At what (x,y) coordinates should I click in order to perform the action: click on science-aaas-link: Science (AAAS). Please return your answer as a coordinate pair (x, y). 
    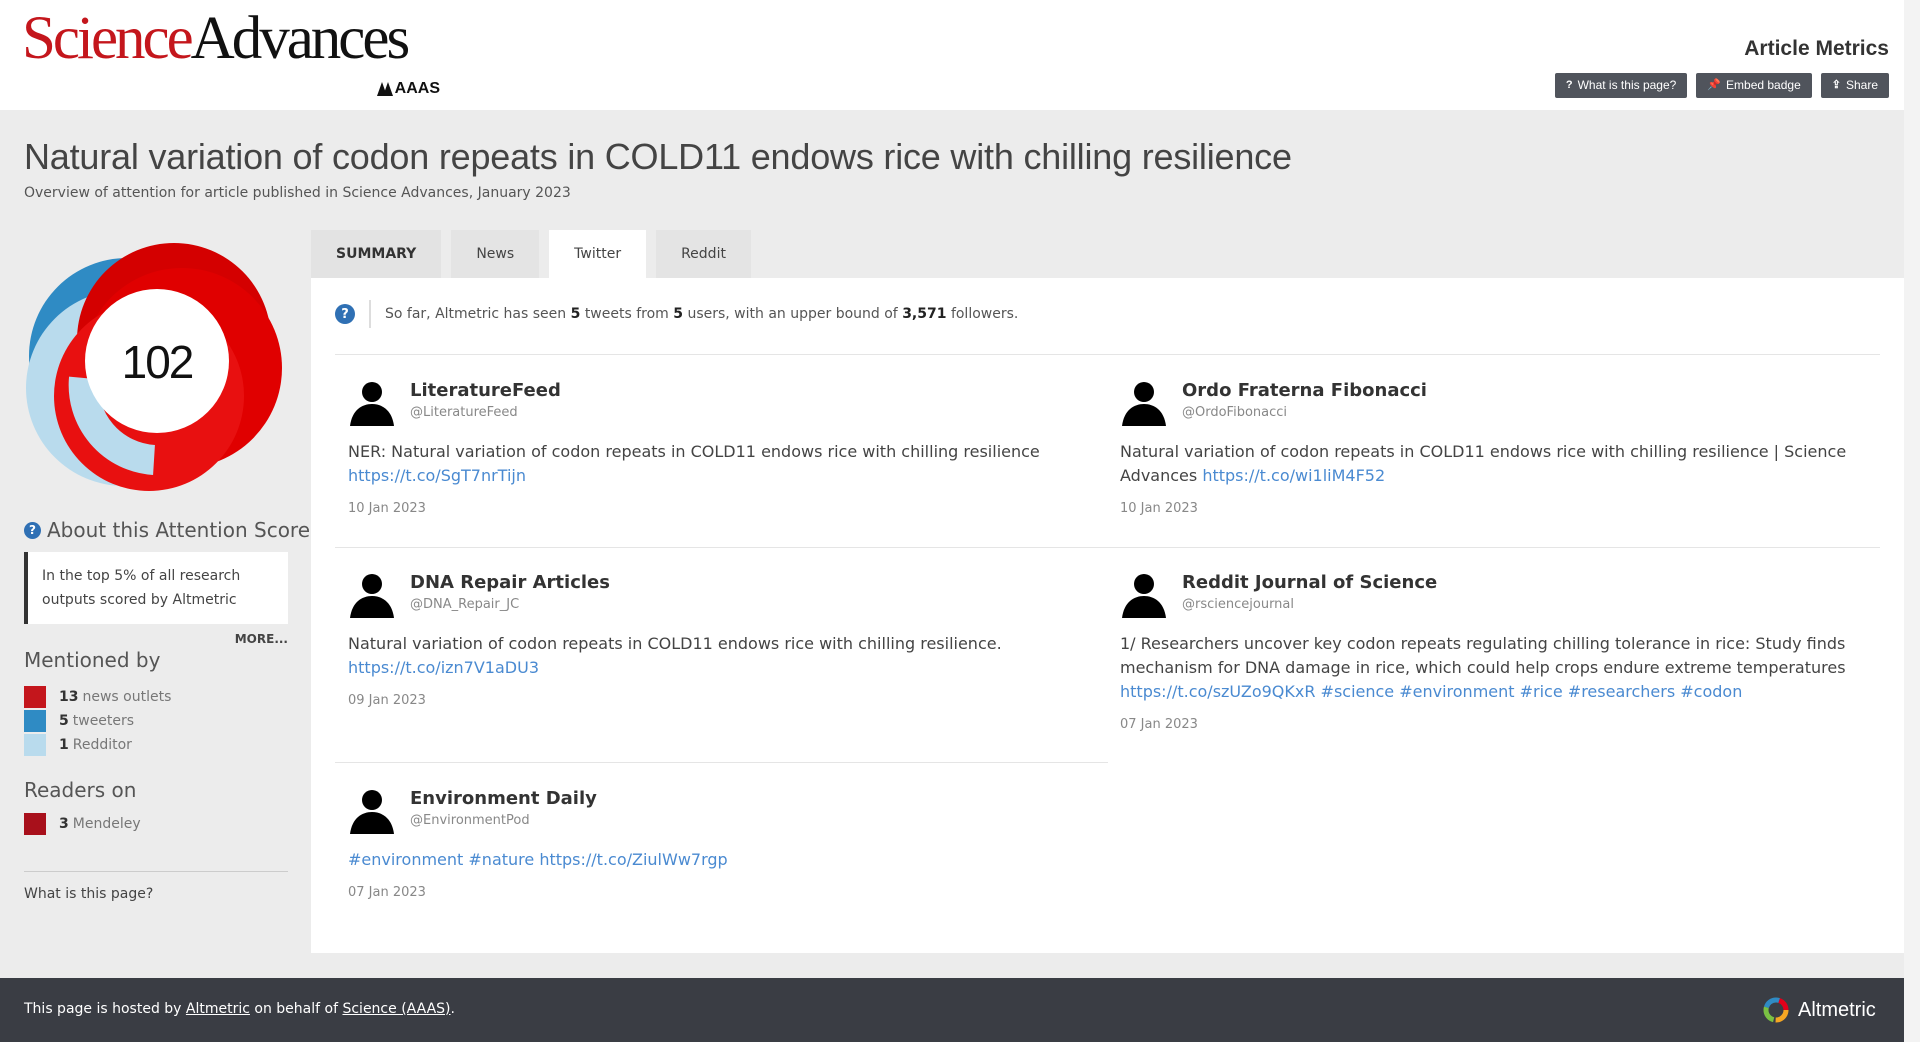
    Looking at the image, I should click on (396, 1009).